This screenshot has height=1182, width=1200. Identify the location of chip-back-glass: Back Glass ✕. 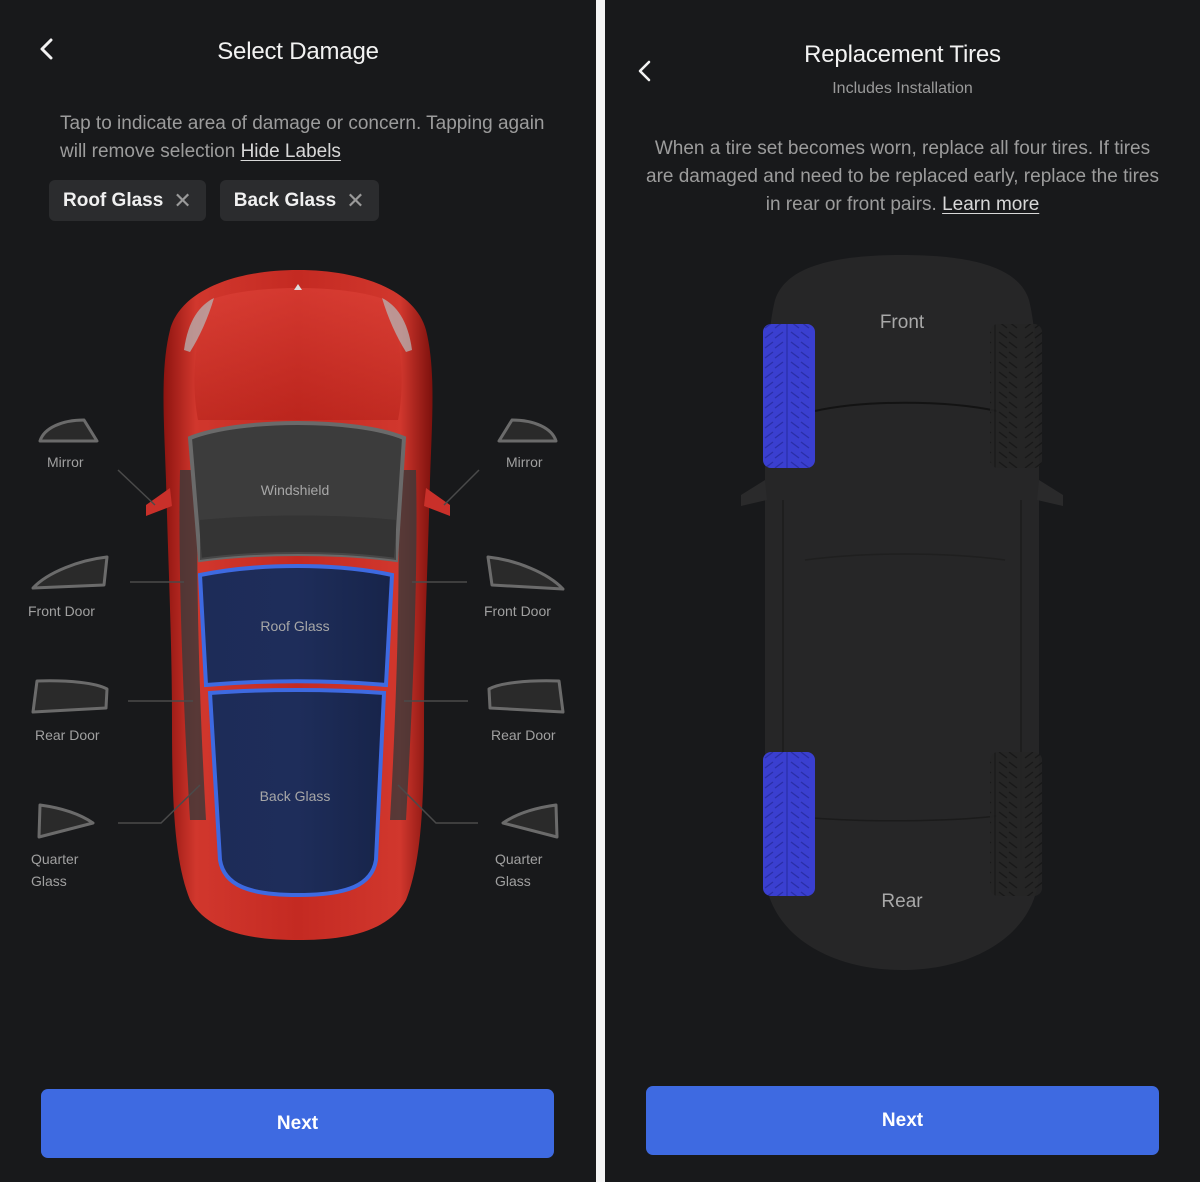
(299, 200).